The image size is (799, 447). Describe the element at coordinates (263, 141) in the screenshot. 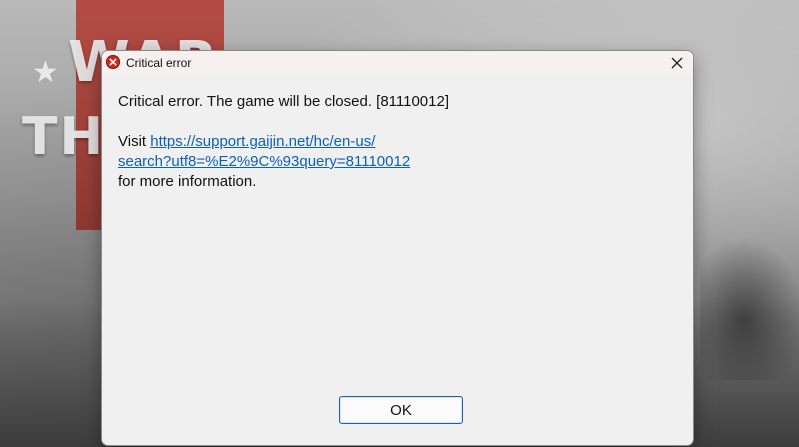

I see `support-link-line1: https://support.gaijin.net/hc/en-us/` at that location.